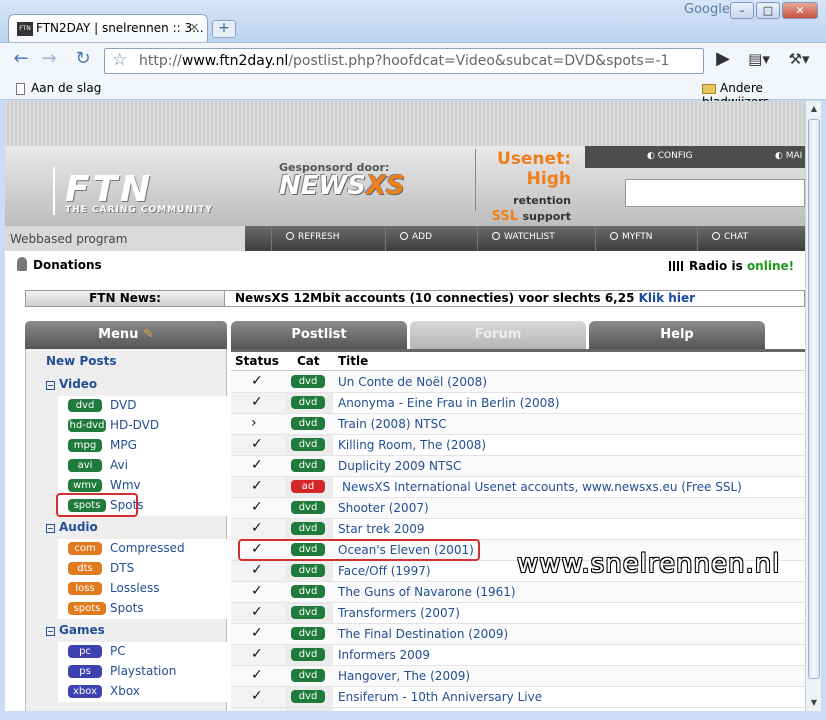 Image resolution: width=826 pixels, height=720 pixels. I want to click on sponsor-logo: NEWSXS, so click(342, 186).